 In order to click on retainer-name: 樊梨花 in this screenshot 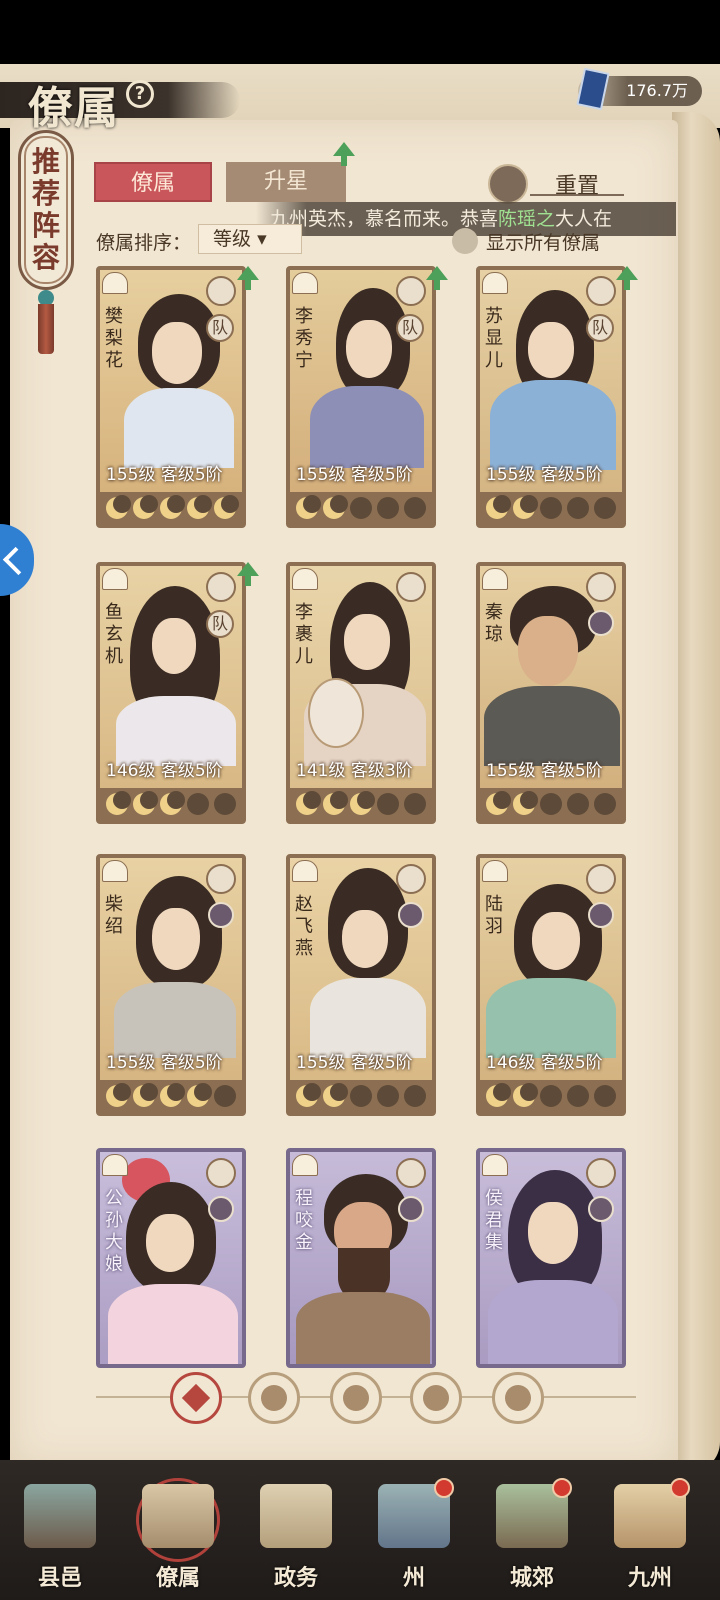, I will do `click(114, 338)`.